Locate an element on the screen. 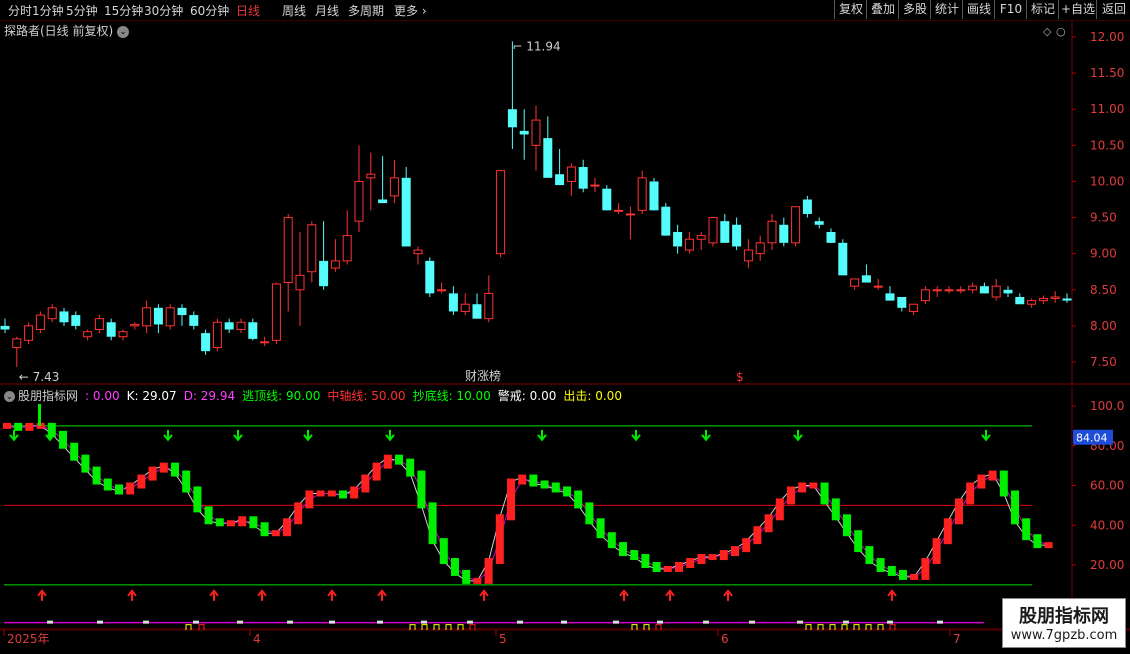 The height and width of the screenshot is (654, 1130). indicator-icon: ⌄ is located at coordinates (9, 396).